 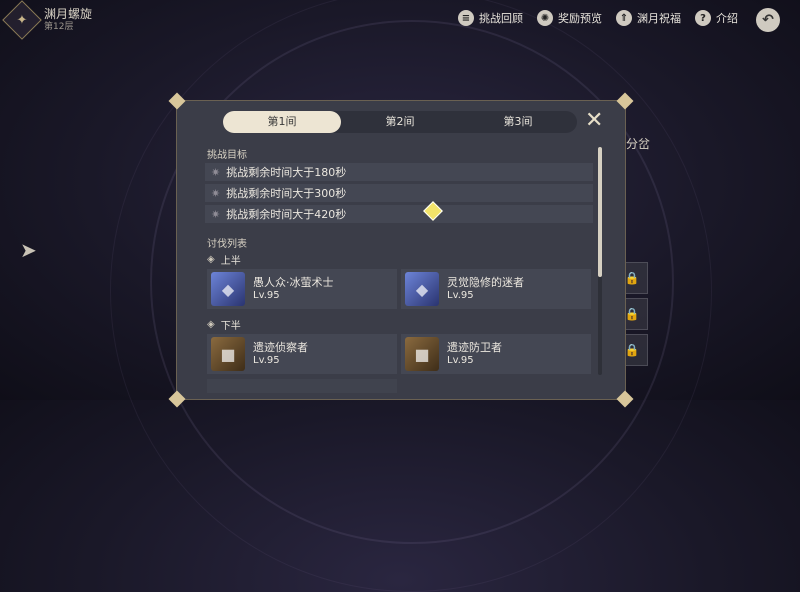 I want to click on header: ✦ 渊月螺旋 第12层, so click(x=47, y=20).